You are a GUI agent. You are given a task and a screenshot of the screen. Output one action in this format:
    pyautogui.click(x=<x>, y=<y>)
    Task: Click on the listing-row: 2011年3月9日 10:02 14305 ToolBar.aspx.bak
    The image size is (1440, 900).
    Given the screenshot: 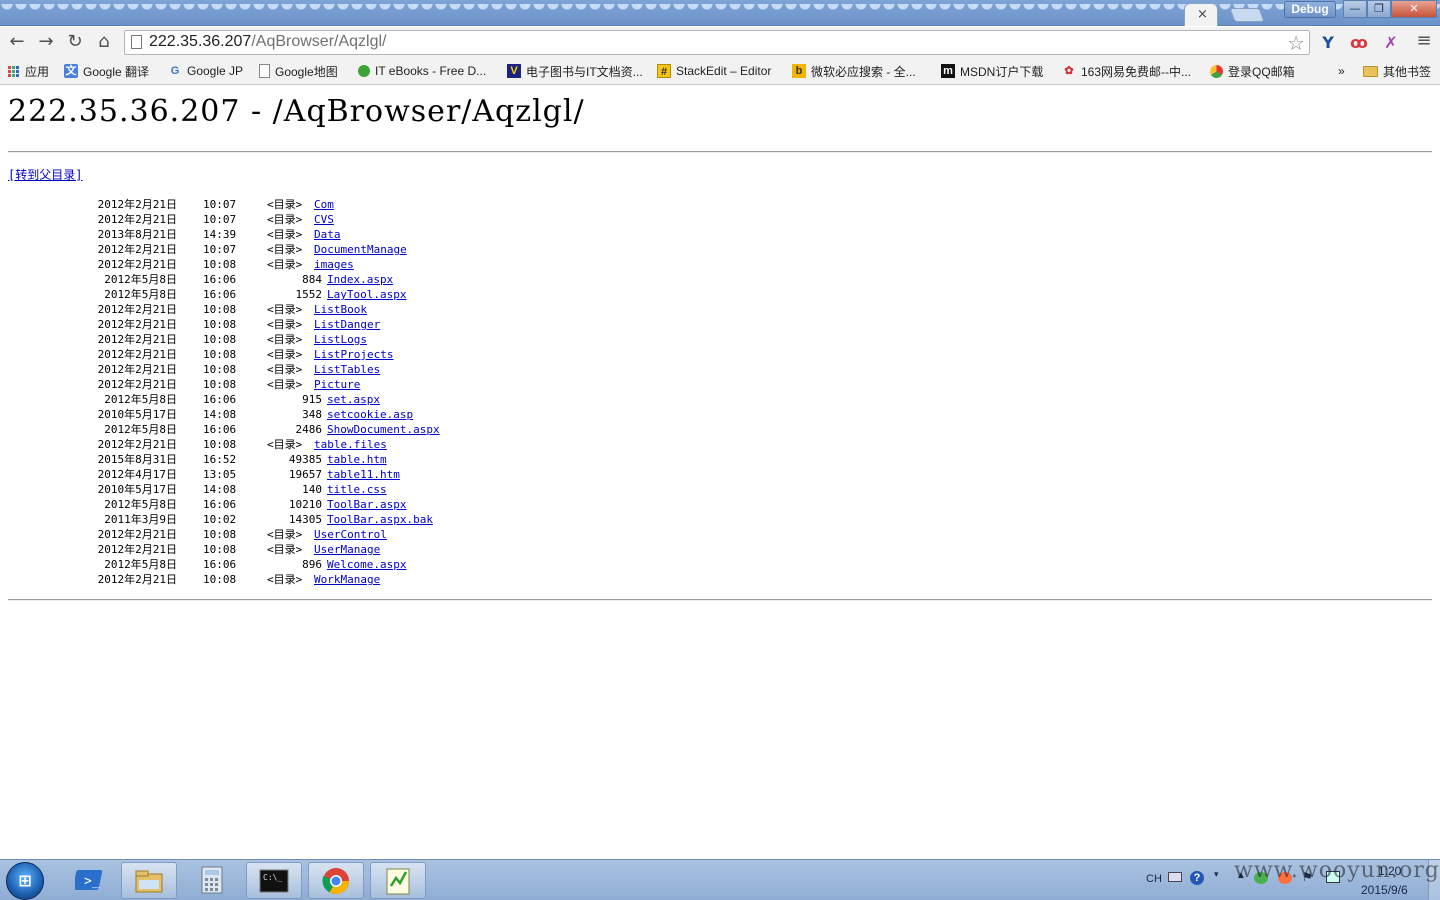 What is the action you would take?
    pyautogui.click(x=350, y=519)
    